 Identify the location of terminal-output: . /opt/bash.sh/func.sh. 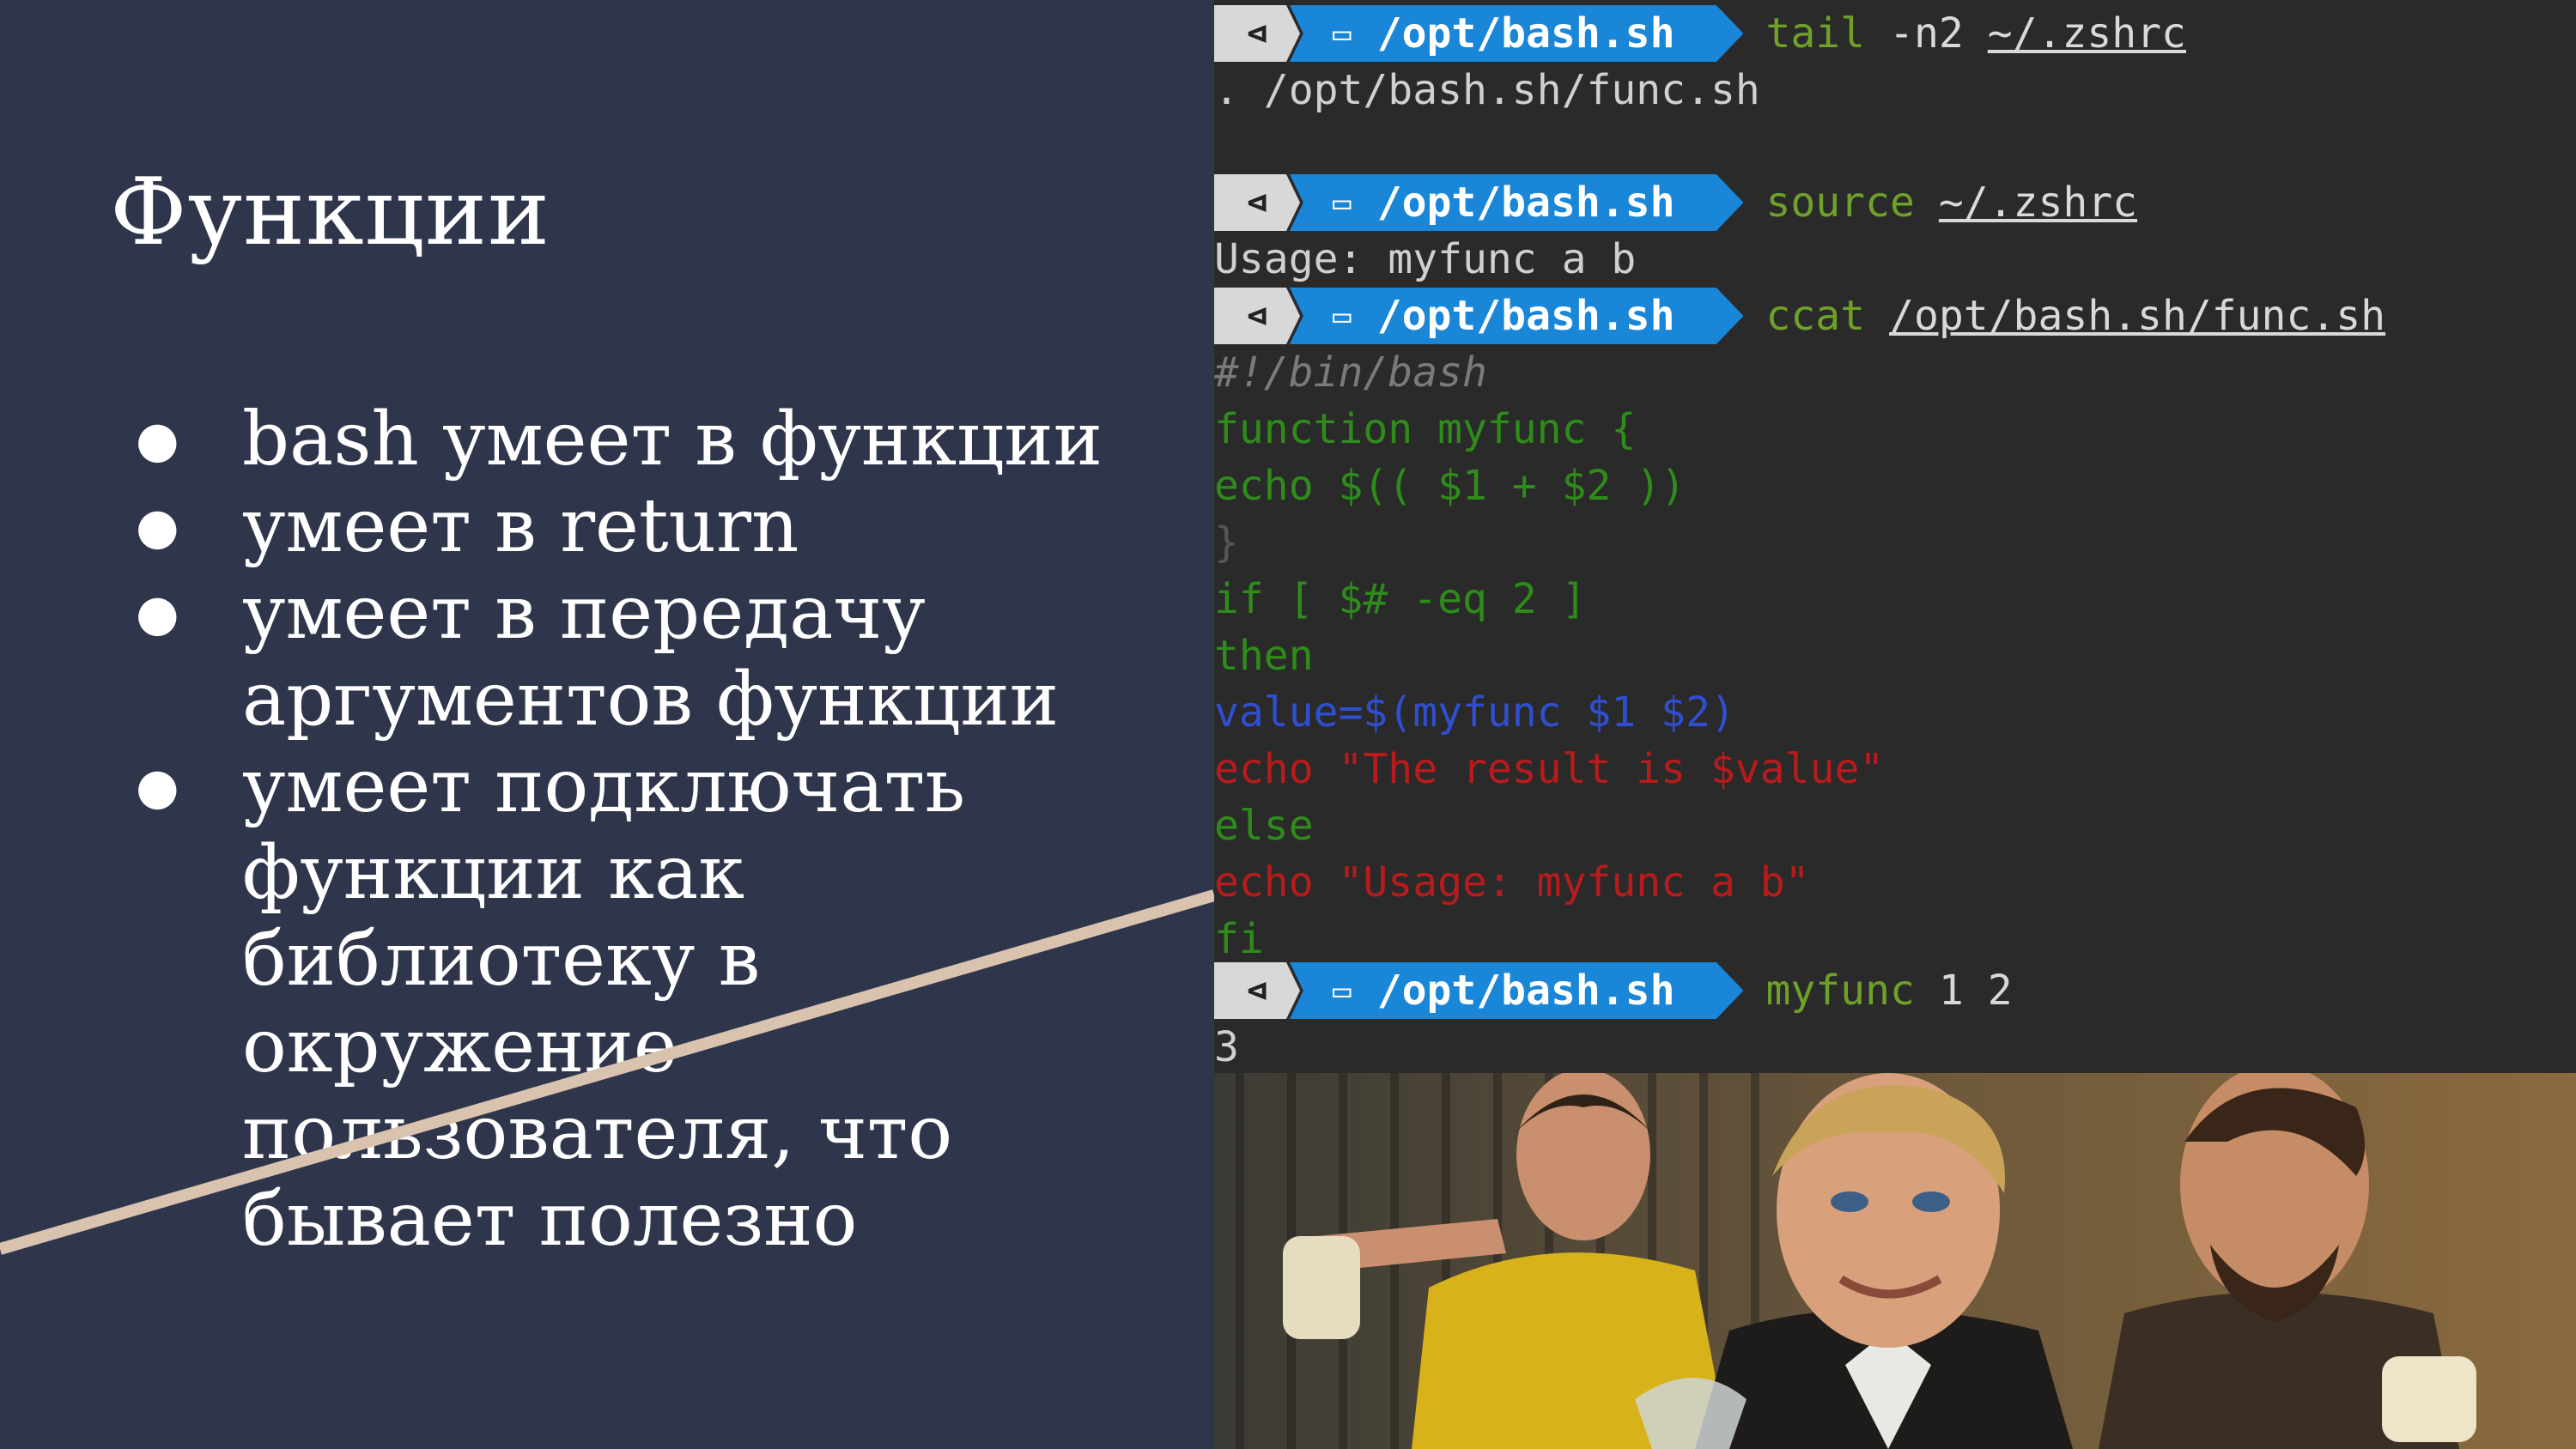
(1487, 90).